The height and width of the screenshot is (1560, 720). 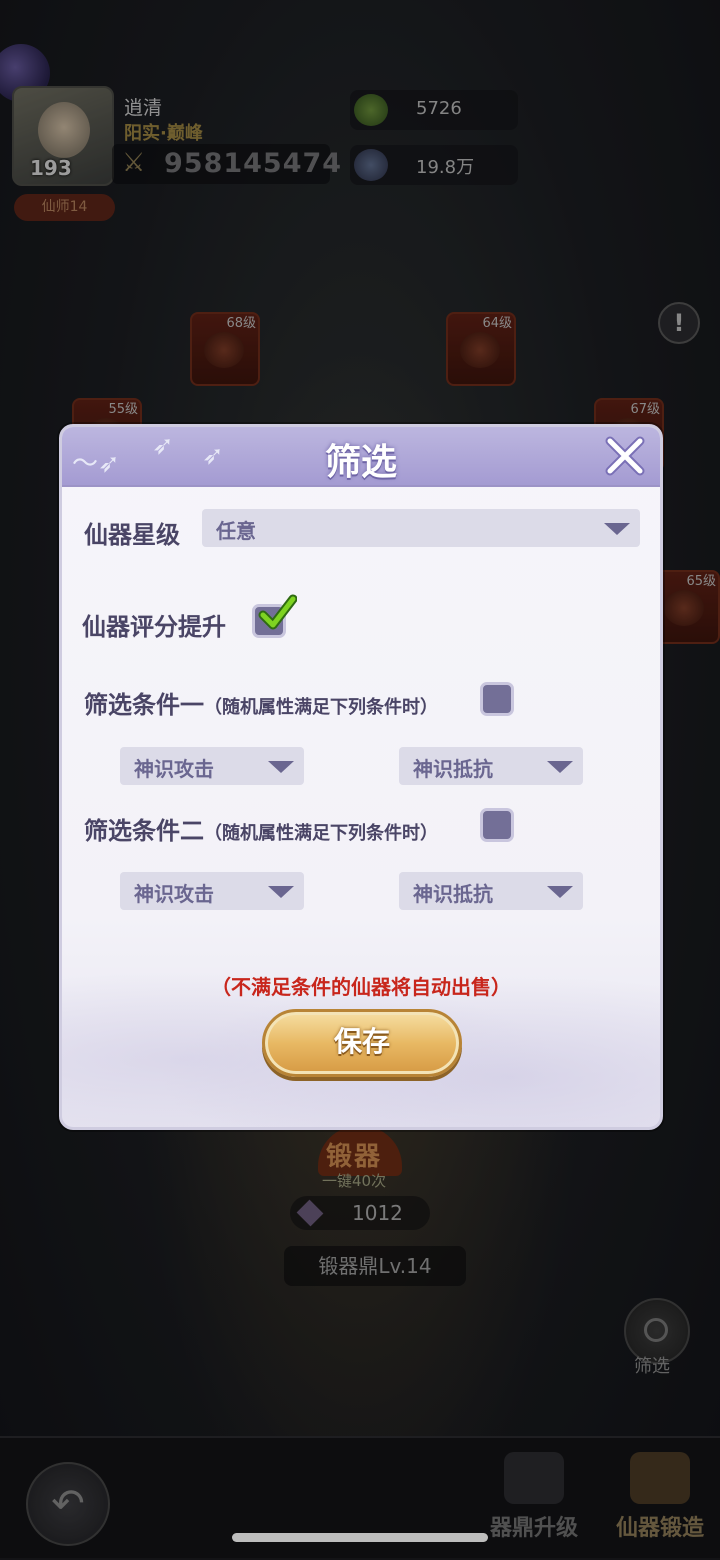 What do you see at coordinates (154, 627) in the screenshot?
I see `score-up-label: 仙器评分提升` at bounding box center [154, 627].